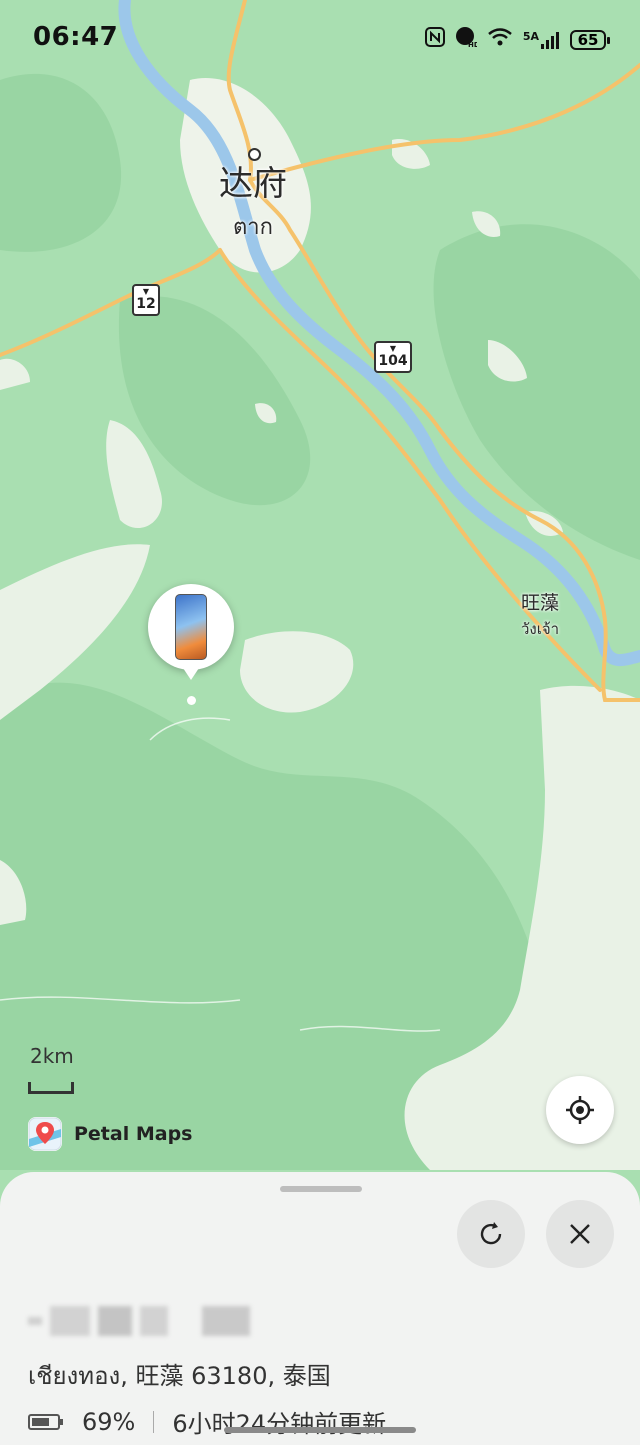 The width and height of the screenshot is (640, 1445). I want to click on my-location-button, so click(580, 1110).